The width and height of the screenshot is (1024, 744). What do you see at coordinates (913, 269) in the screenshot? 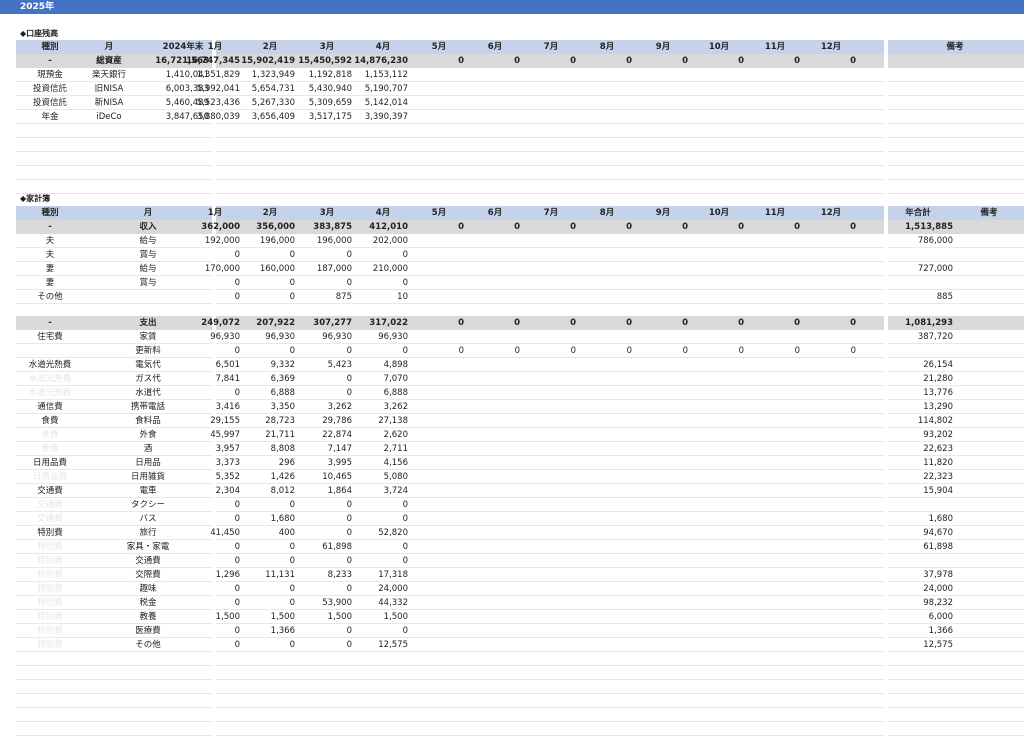
I see `annual-total-cell: 727,000` at bounding box center [913, 269].